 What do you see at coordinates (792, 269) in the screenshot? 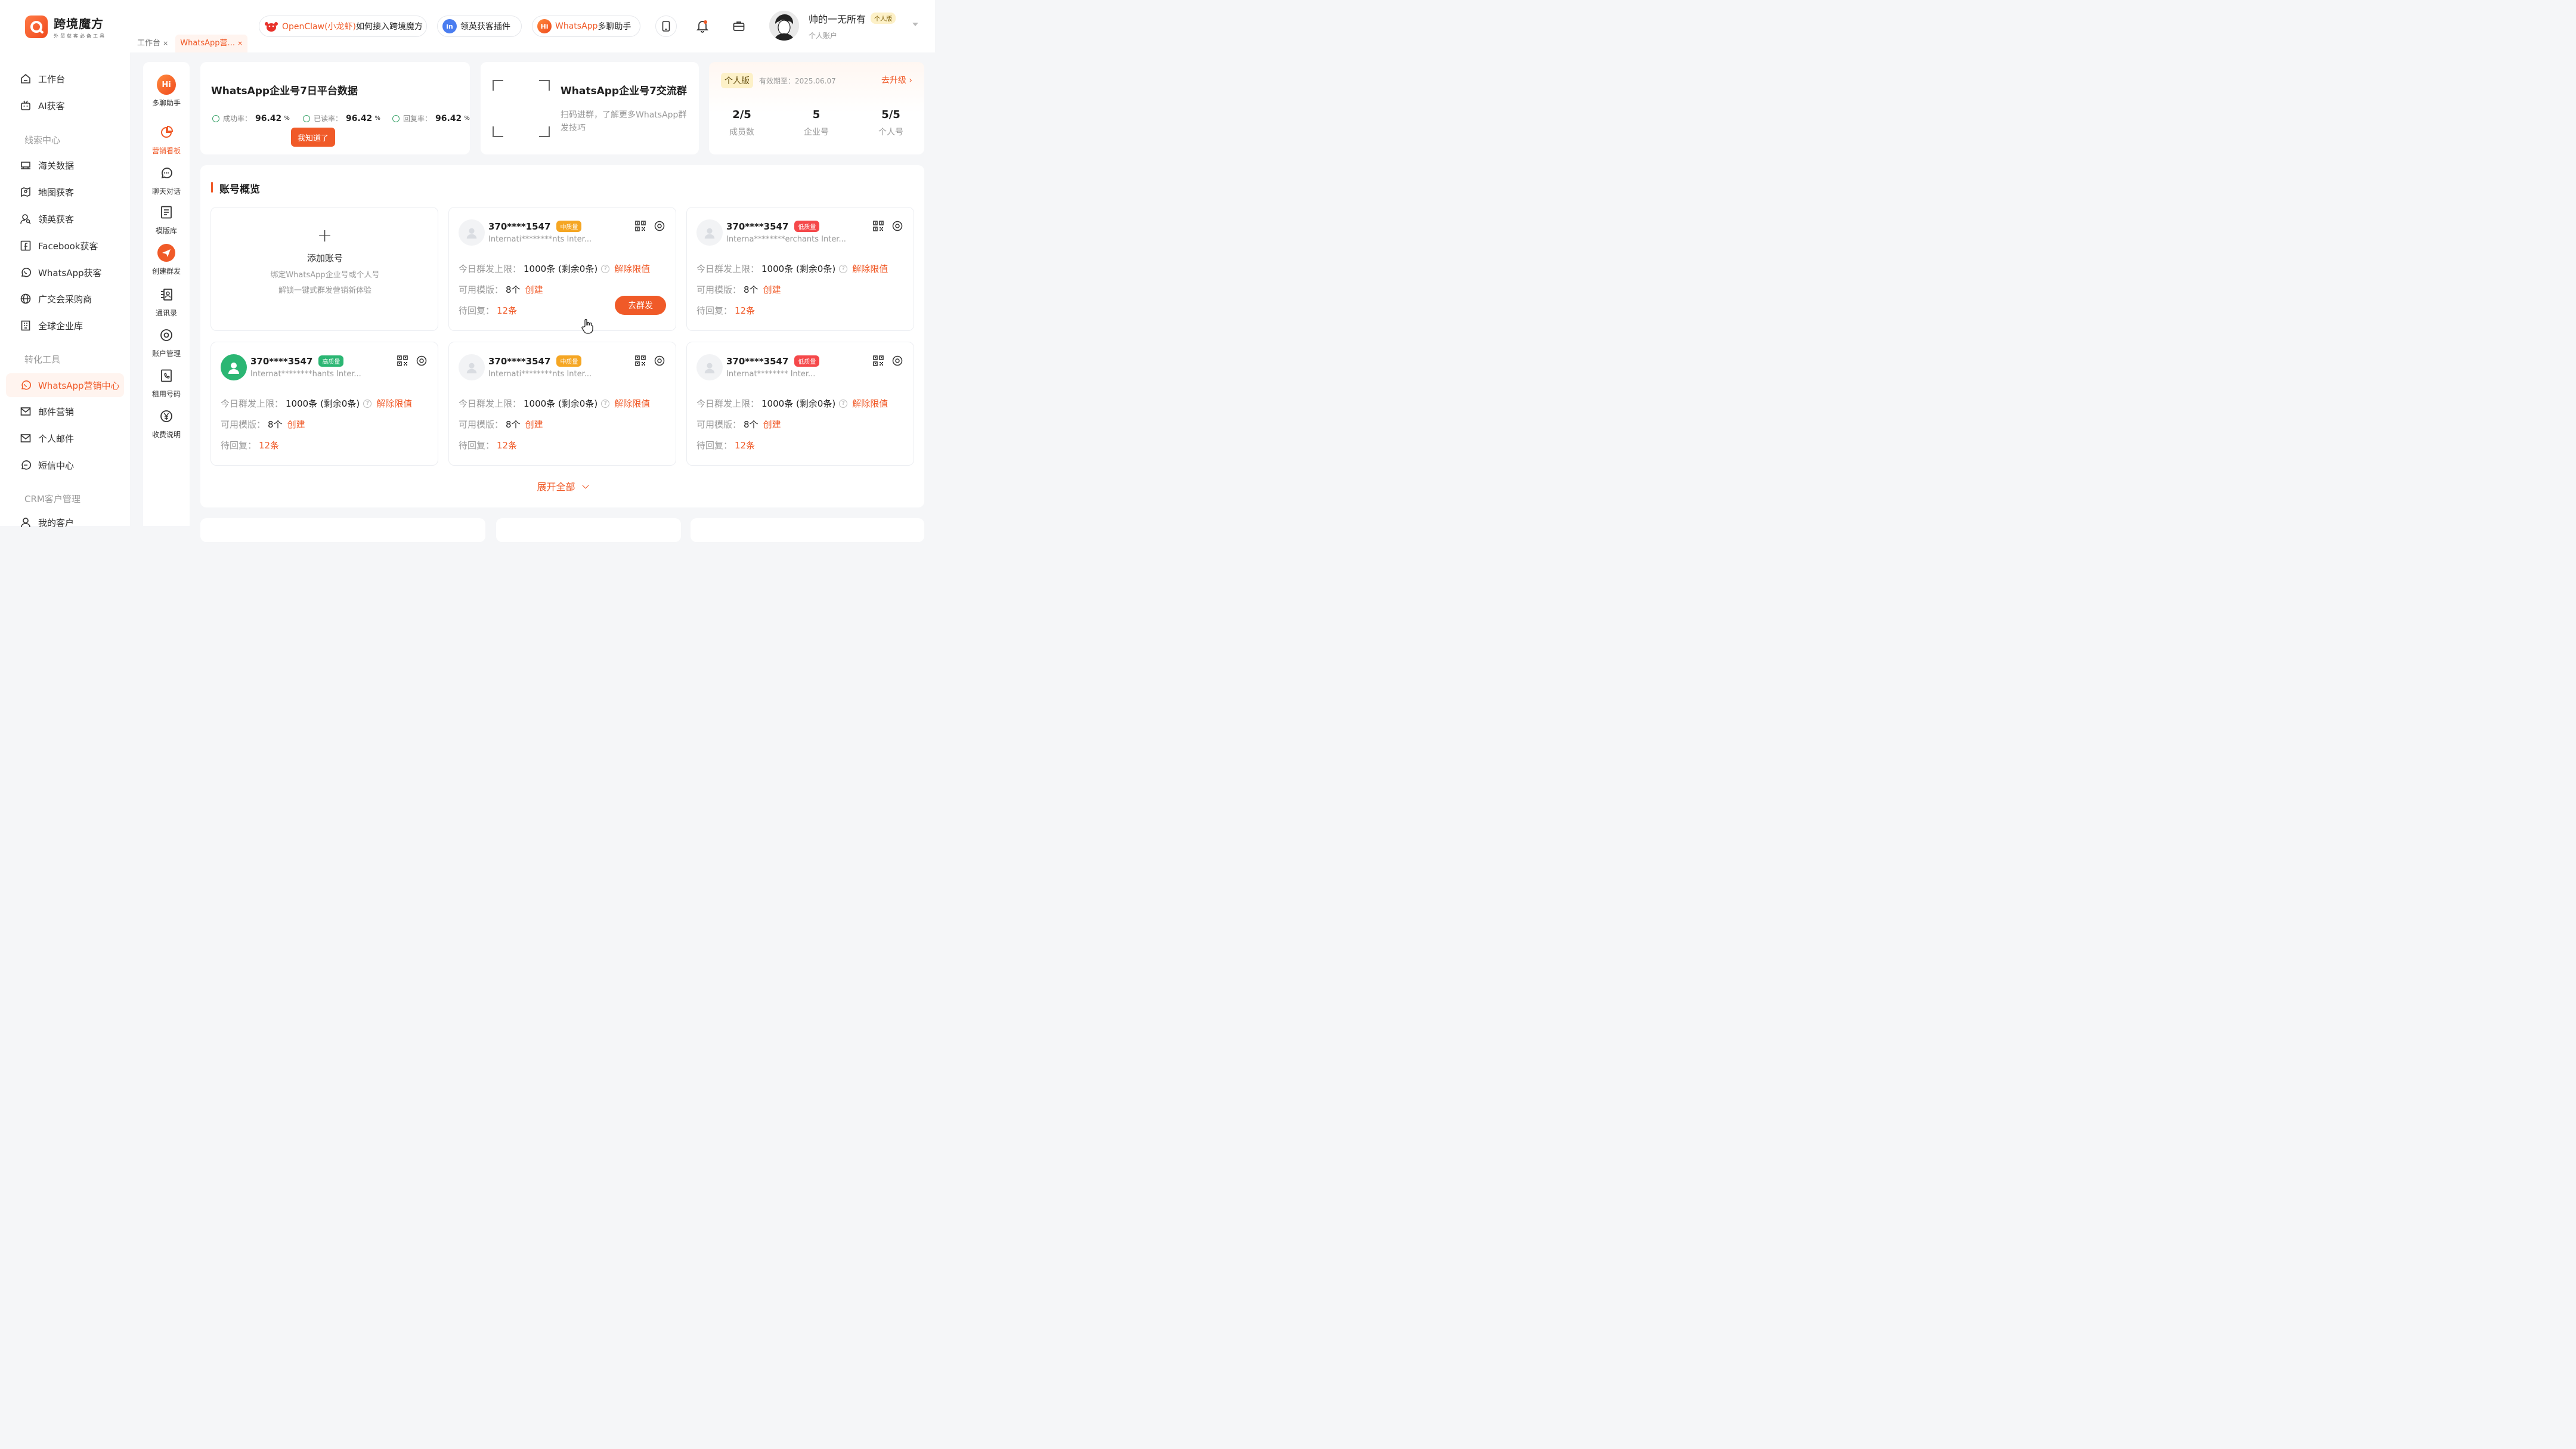
I see `daily-limit-row: 今日群发上限： 1000条 (剩余0条)? 解除限值` at bounding box center [792, 269].